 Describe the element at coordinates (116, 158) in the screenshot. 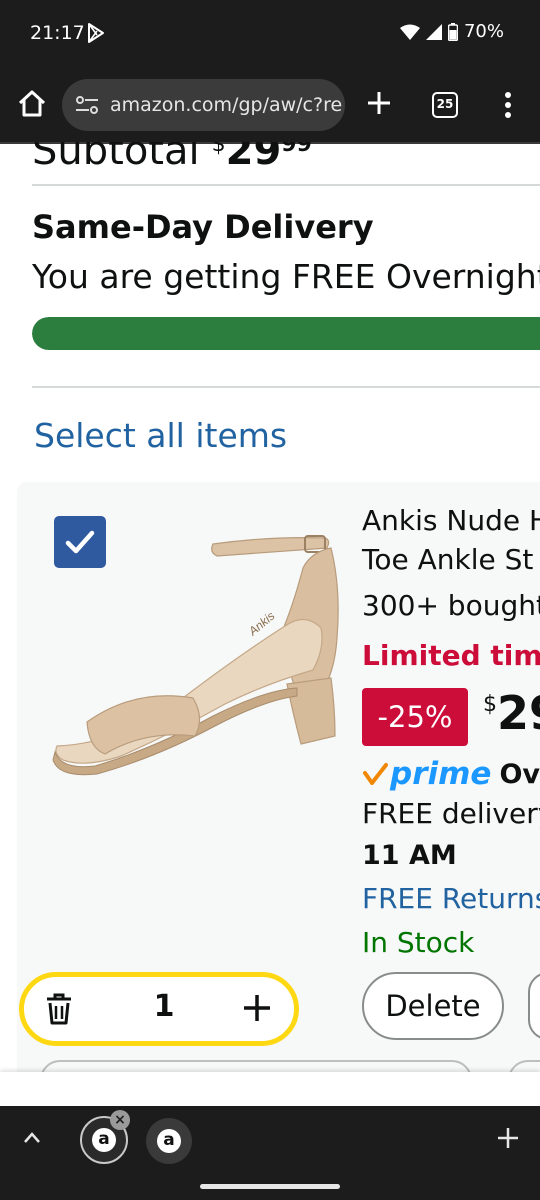

I see `subtotal-label: Subtotal` at that location.